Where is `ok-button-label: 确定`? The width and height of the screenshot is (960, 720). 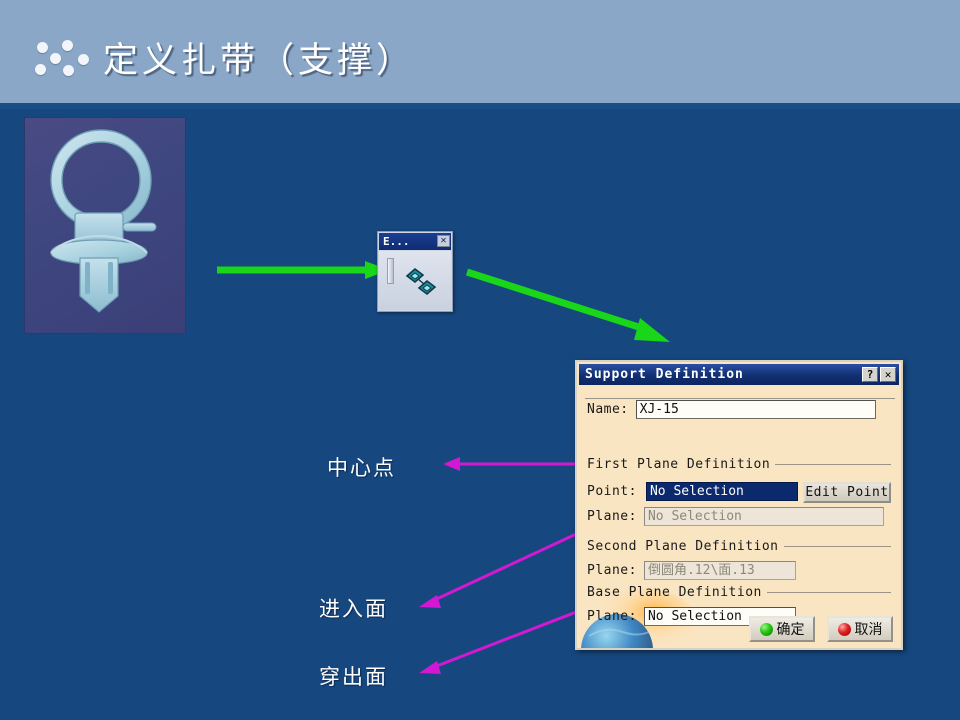
ok-button-label: 确定 is located at coordinates (790, 630).